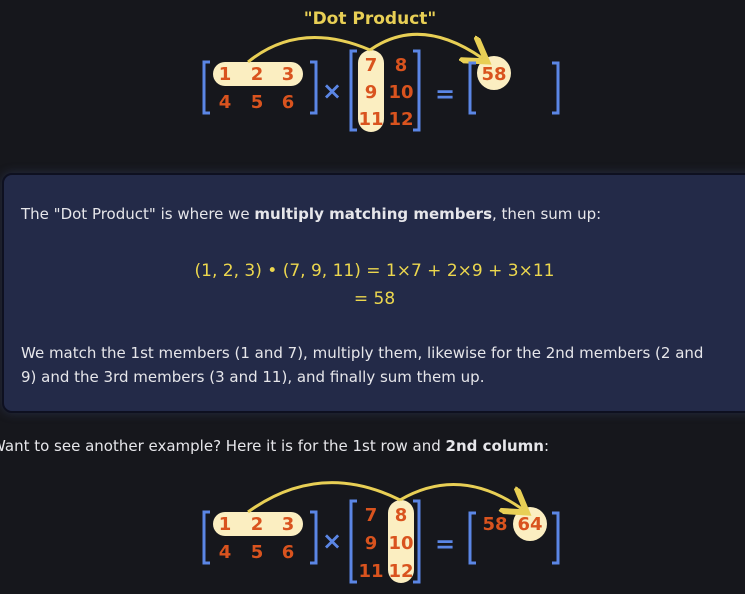 The width and height of the screenshot is (745, 594). Describe the element at coordinates (370, 19) in the screenshot. I see `diagram-title: "Dot Product"` at that location.